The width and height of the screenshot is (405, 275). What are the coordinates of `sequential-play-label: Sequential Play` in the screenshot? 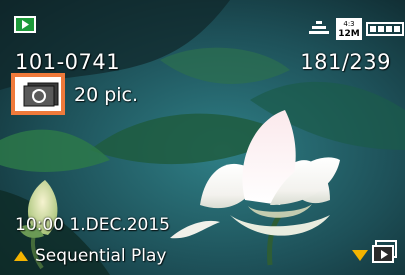 It's located at (101, 256).